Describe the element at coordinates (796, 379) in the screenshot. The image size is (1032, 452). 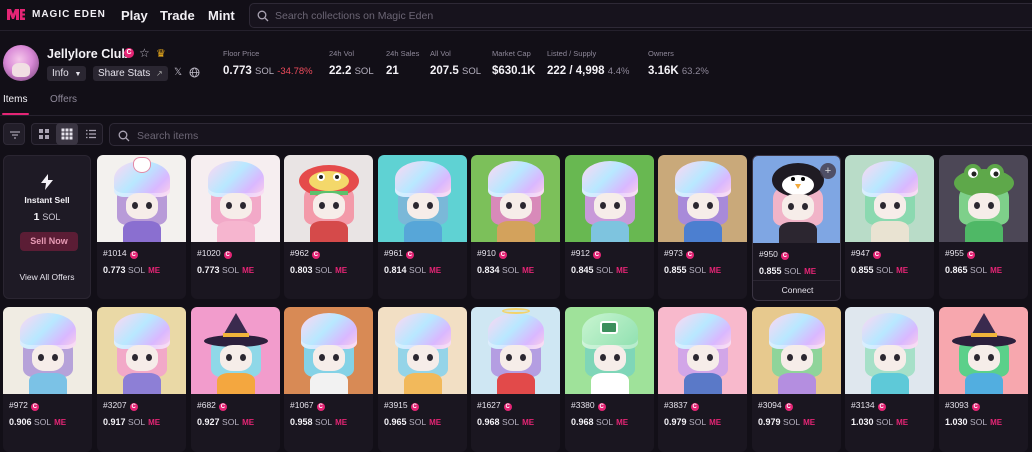
I see `nft-card: #3094 C 0.979 SOL ME` at that location.